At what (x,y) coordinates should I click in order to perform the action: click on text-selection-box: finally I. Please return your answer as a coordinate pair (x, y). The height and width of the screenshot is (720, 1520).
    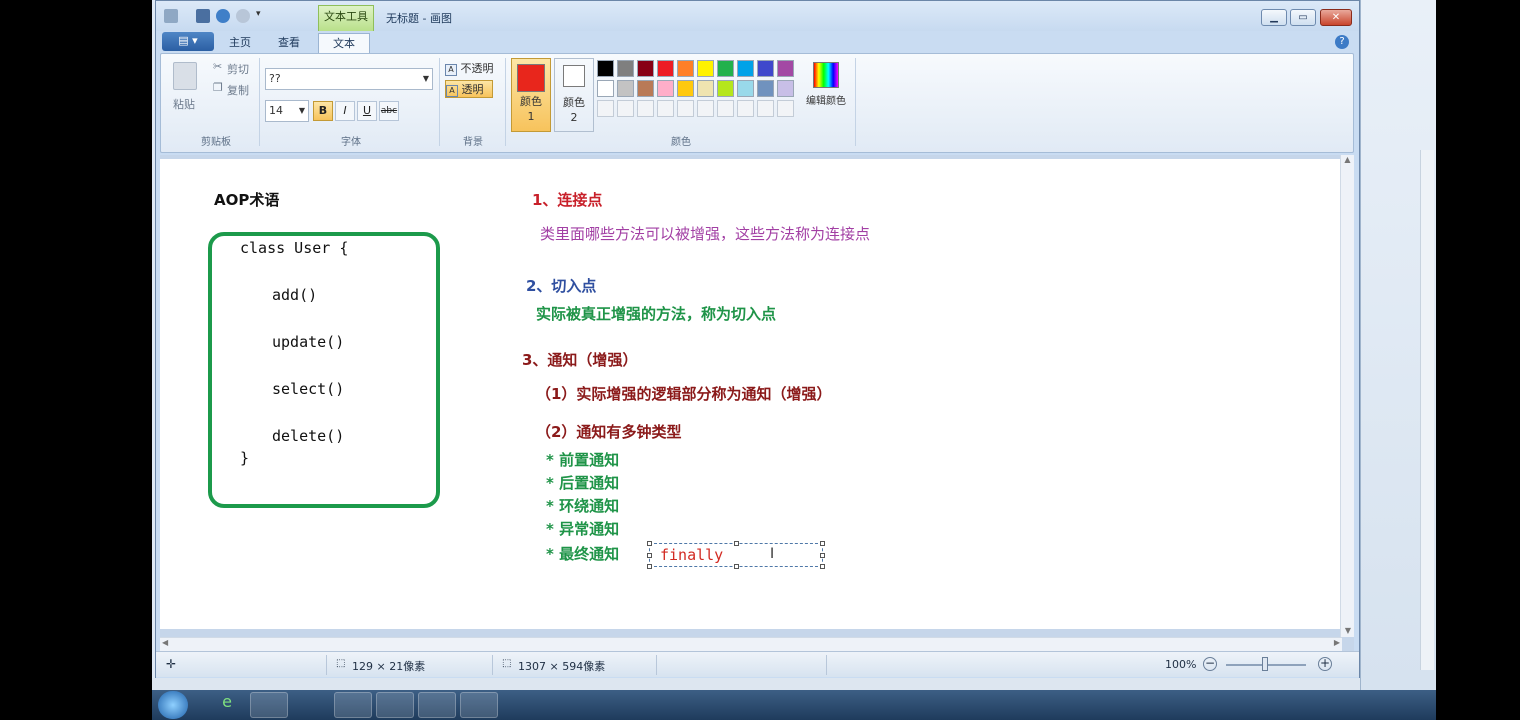
    Looking at the image, I should click on (736, 555).